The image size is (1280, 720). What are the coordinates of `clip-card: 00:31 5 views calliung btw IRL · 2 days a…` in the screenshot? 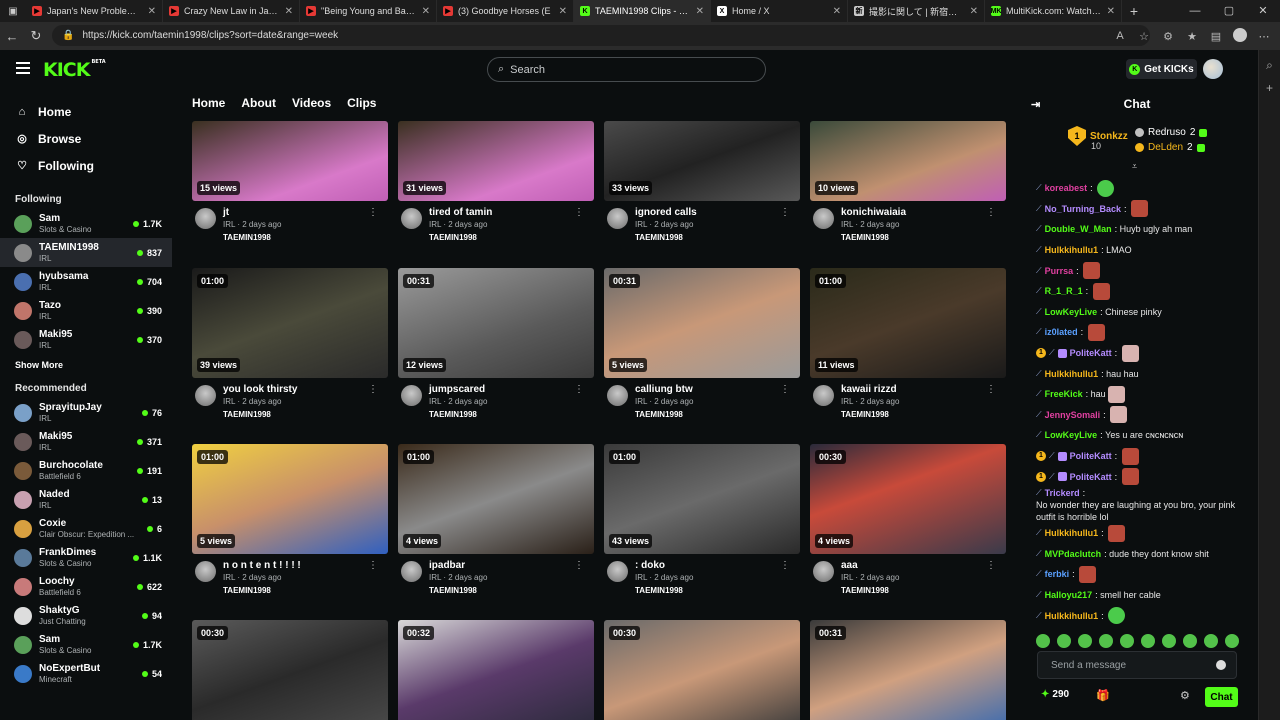 It's located at (702, 349).